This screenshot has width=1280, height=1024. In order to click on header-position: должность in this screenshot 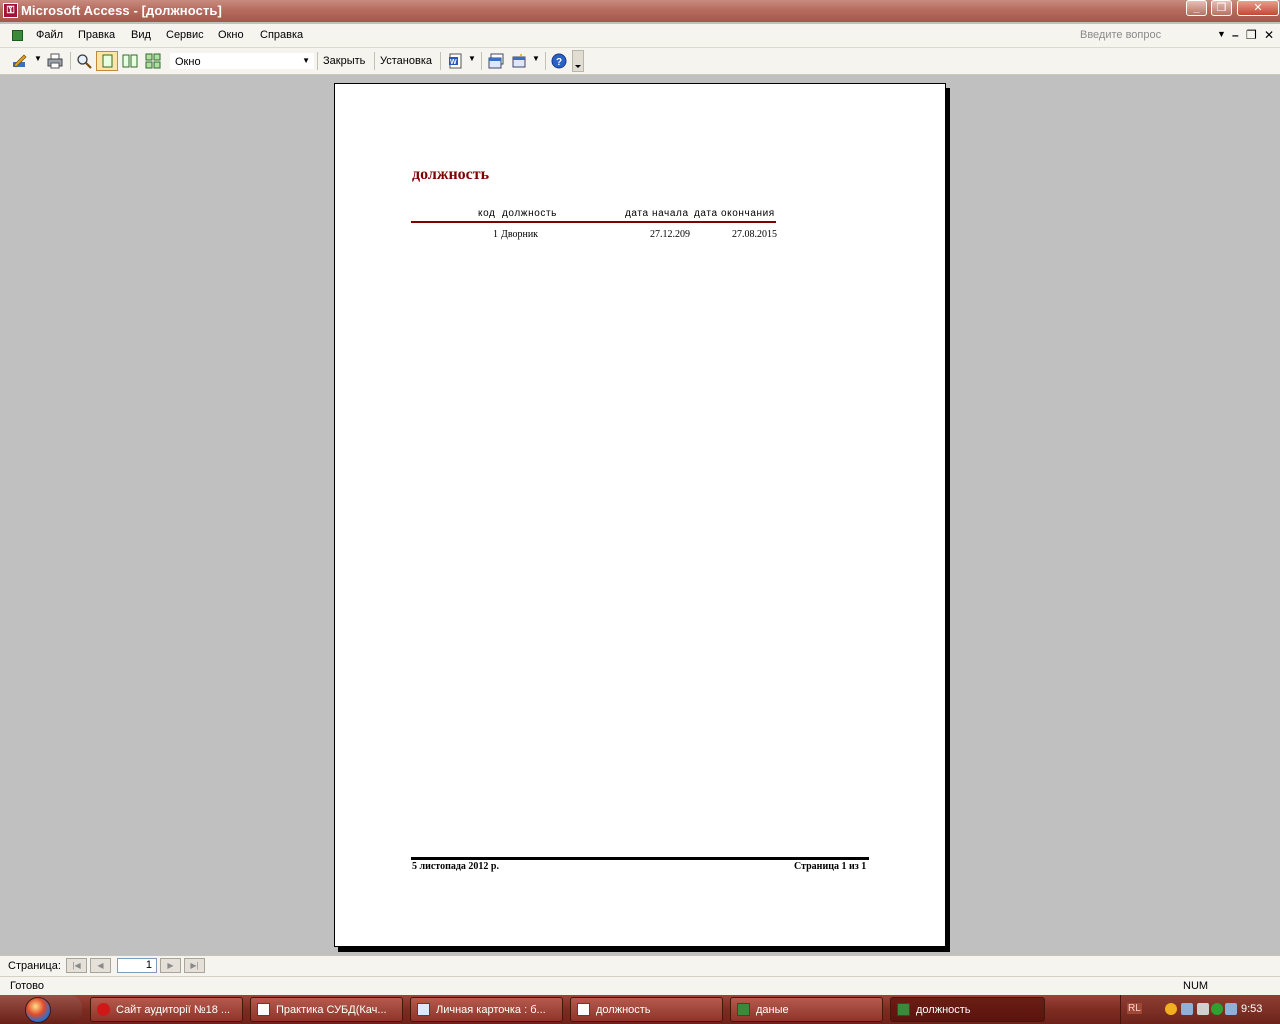, I will do `click(529, 213)`.